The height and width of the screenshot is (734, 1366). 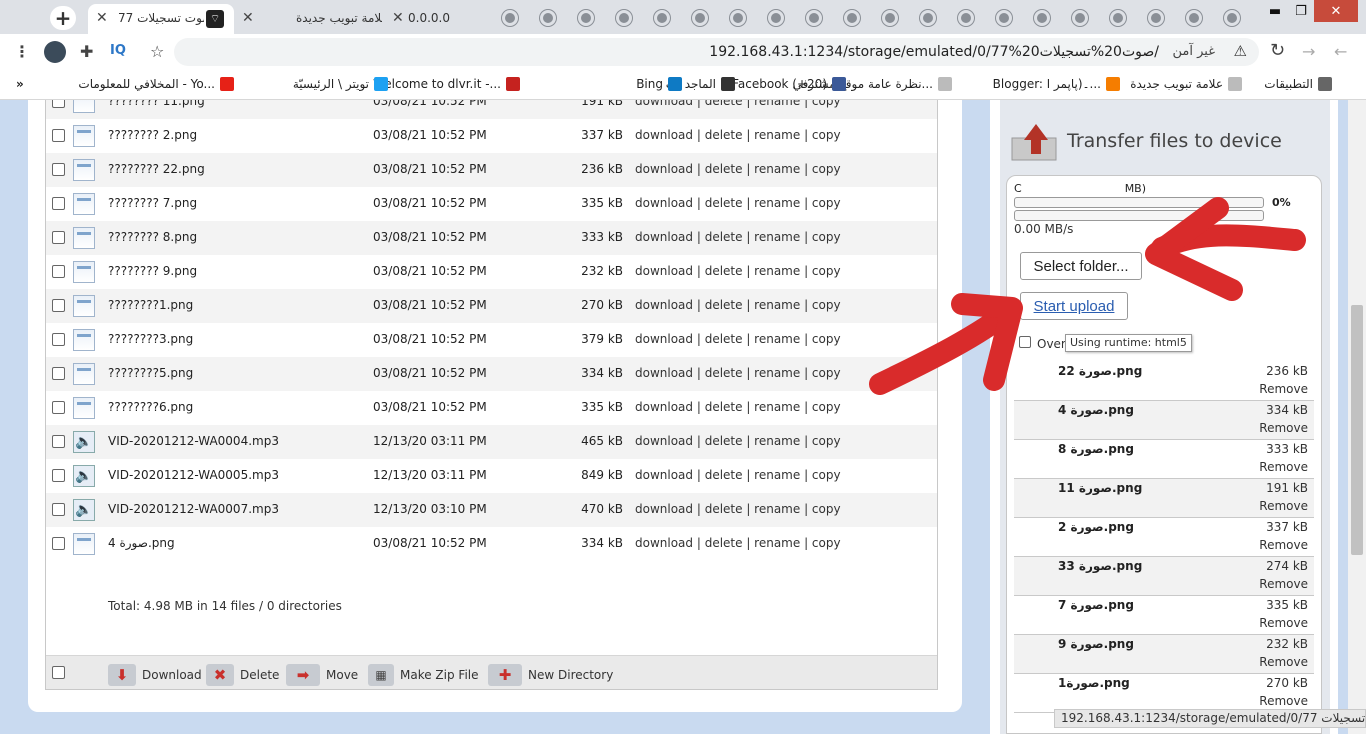 What do you see at coordinates (1074, 306) in the screenshot?
I see `start-upload-button: Start upload` at bounding box center [1074, 306].